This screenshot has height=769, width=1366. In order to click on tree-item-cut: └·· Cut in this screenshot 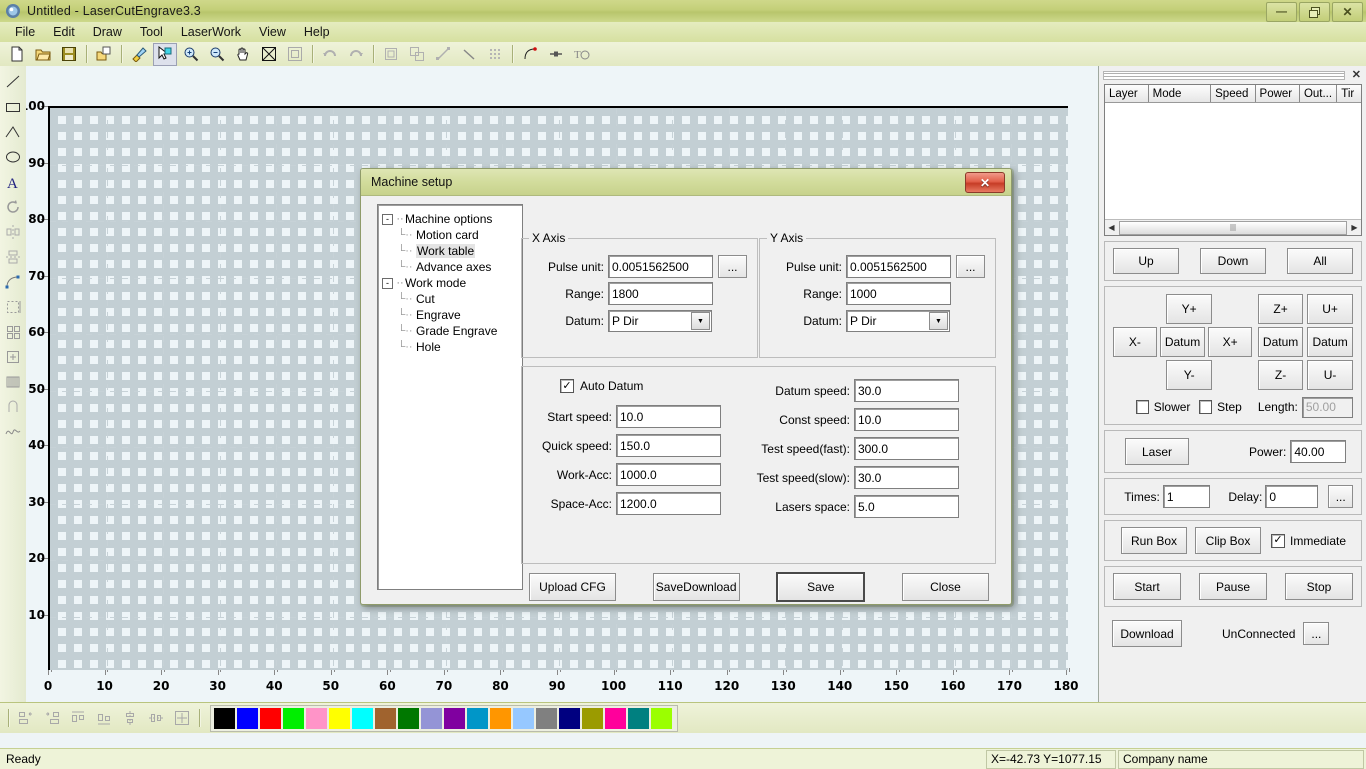, I will do `click(450, 299)`.